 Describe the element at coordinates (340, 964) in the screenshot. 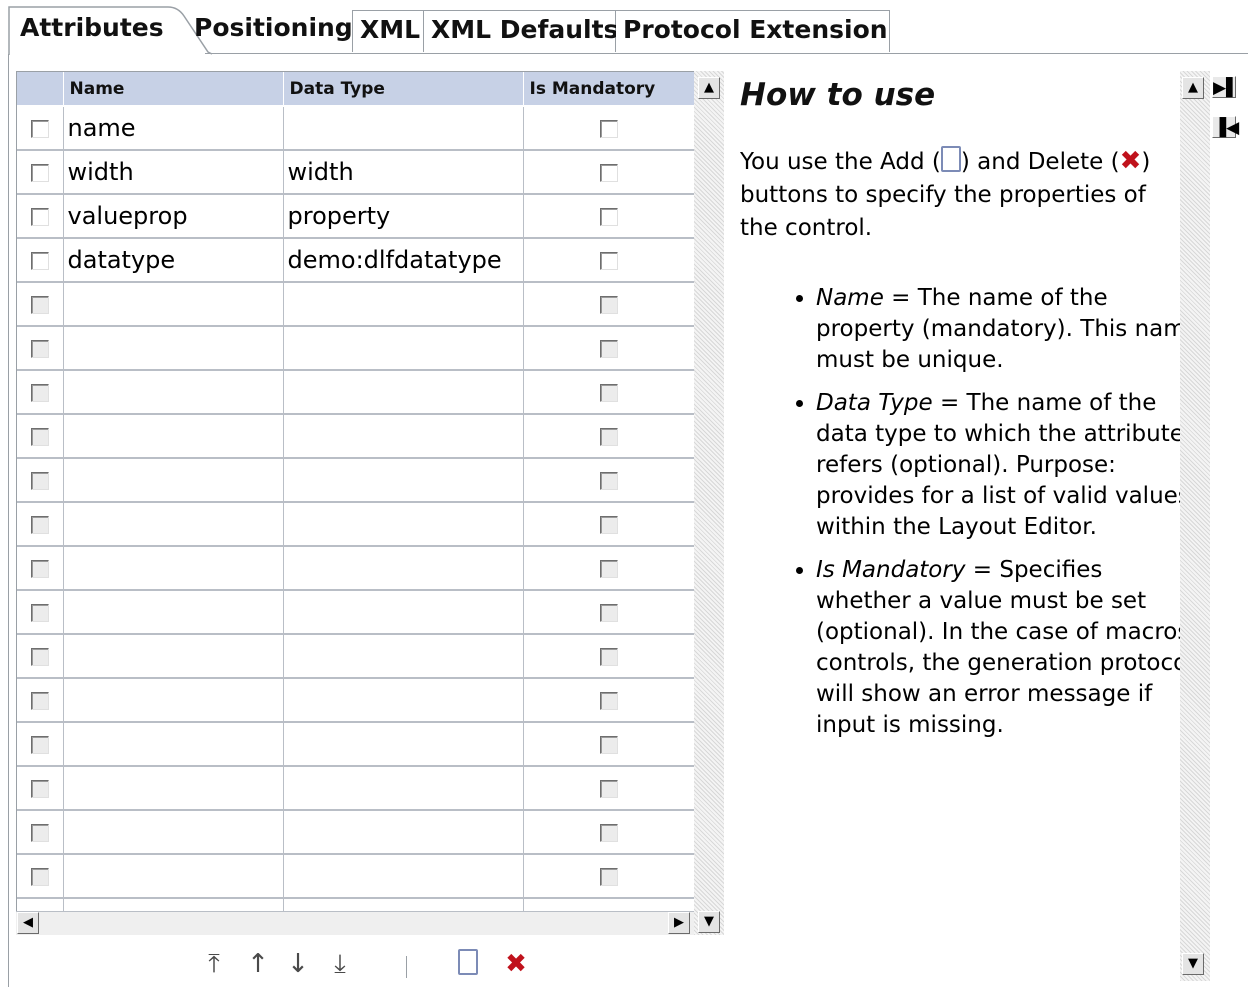

I see `move-to-bottom-button: ⤓` at that location.